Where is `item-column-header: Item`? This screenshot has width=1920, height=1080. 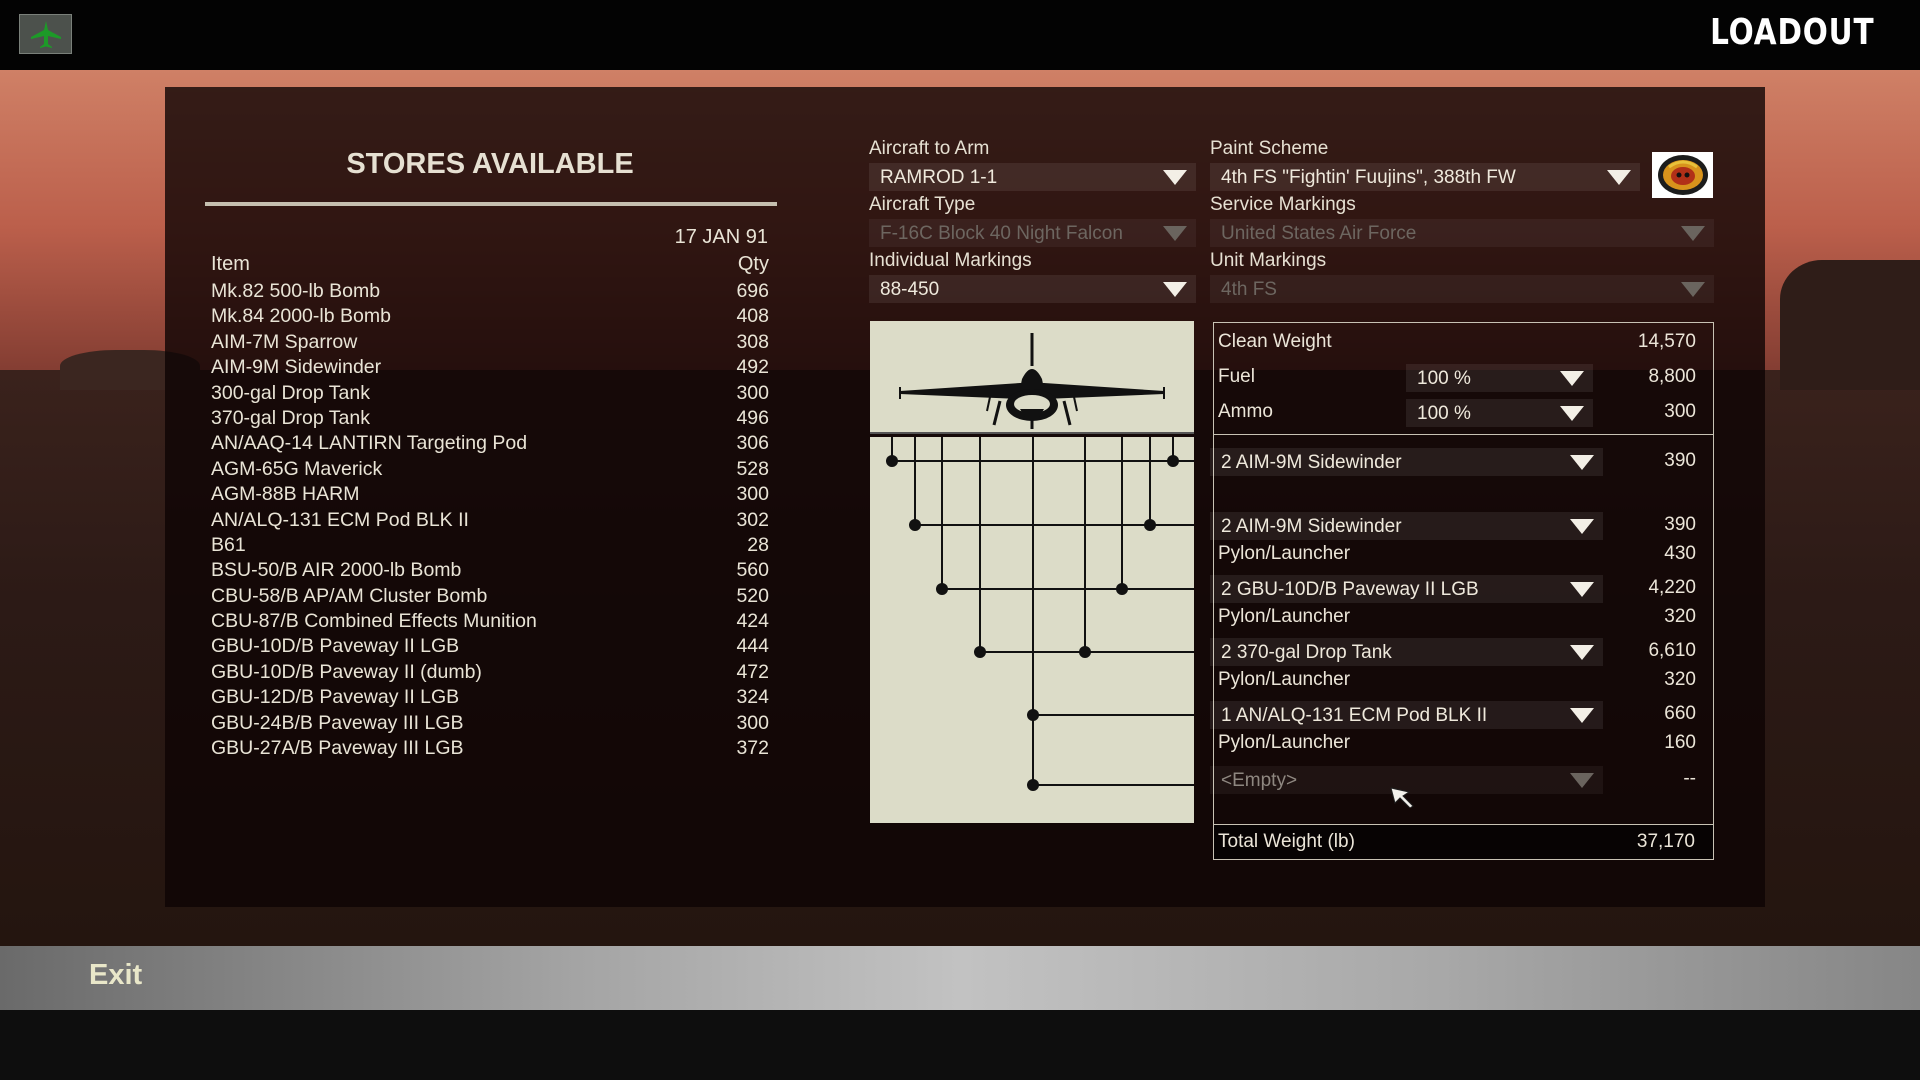
item-column-header: Item is located at coordinates (230, 264).